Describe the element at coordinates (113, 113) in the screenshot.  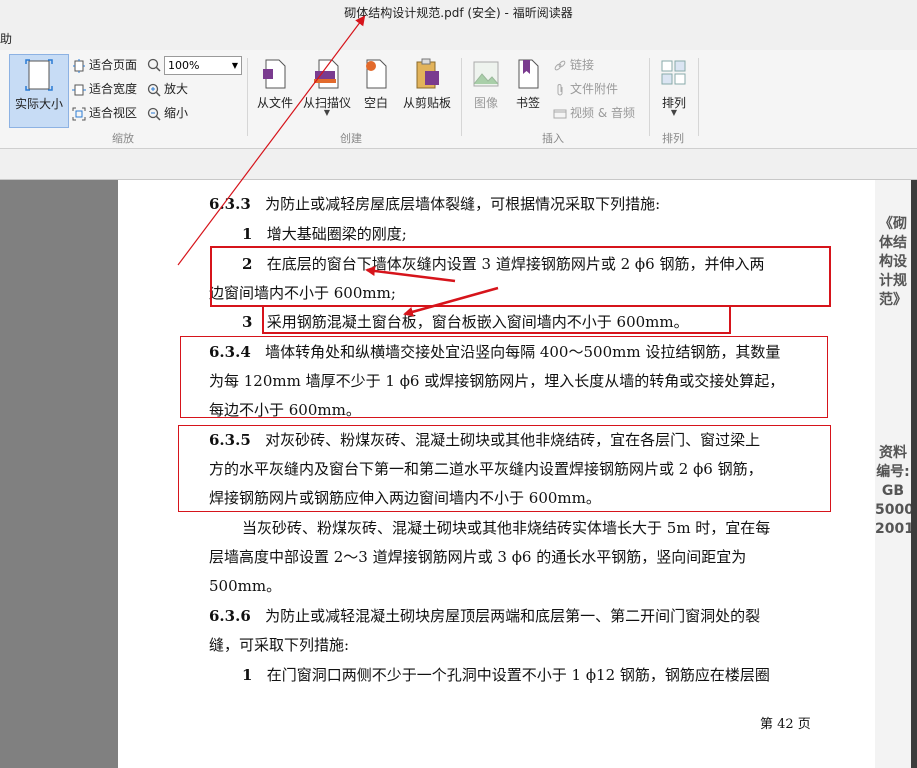
I see `fit-view-label: 适合视区` at that location.